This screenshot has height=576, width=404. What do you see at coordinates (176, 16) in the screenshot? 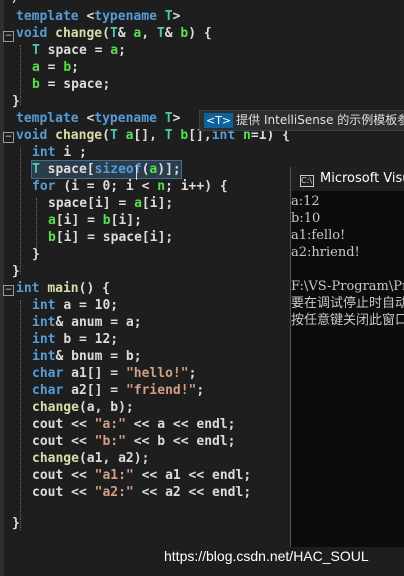
I see `code-token: >` at bounding box center [176, 16].